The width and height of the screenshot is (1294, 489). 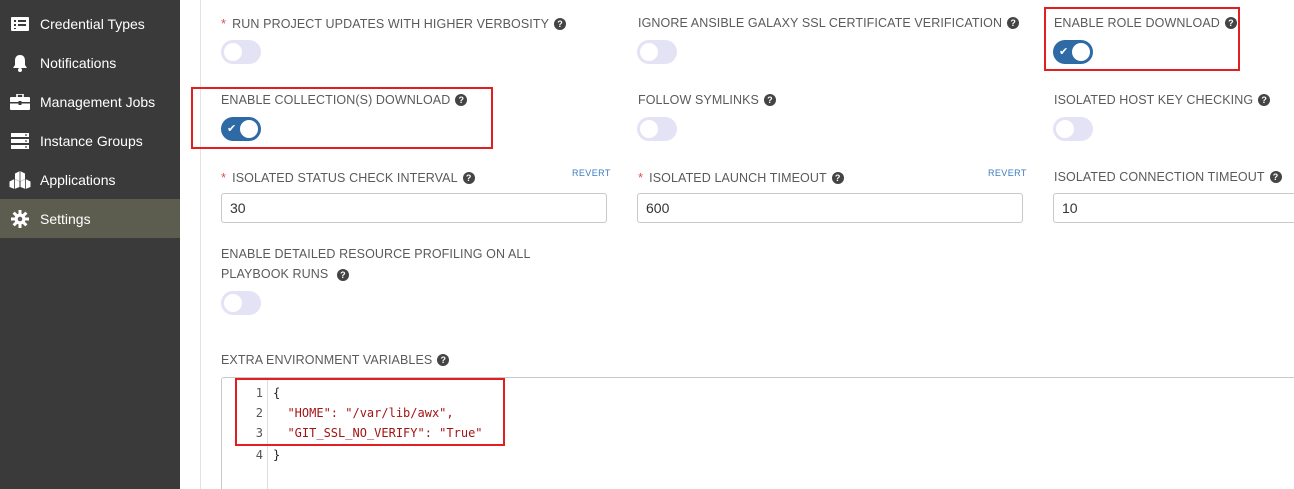 I want to click on server-icon, so click(x=20, y=140).